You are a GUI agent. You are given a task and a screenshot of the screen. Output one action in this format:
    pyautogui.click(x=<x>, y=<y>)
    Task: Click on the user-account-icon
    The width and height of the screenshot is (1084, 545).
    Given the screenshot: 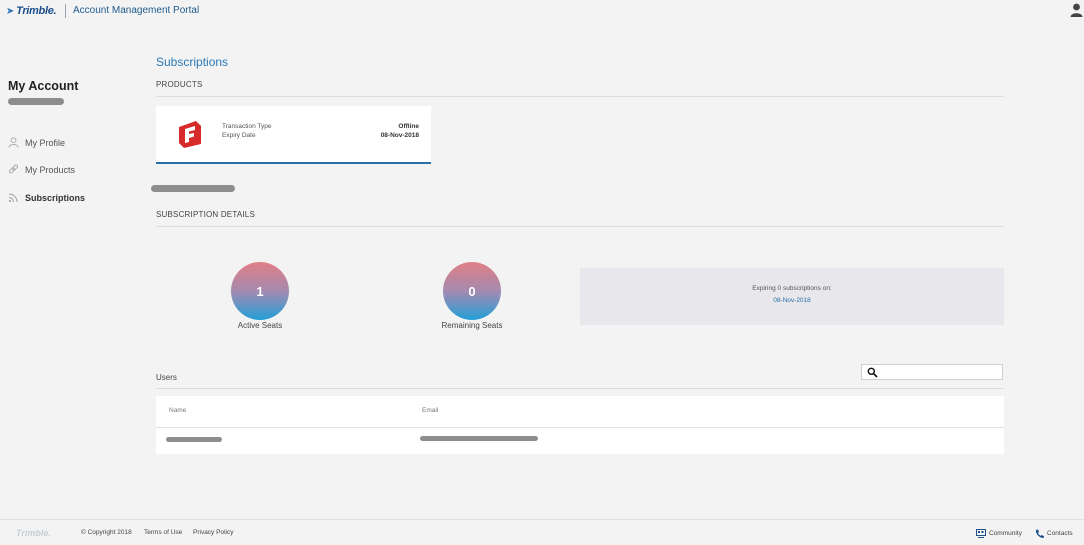 What is the action you would take?
    pyautogui.click(x=1076, y=10)
    